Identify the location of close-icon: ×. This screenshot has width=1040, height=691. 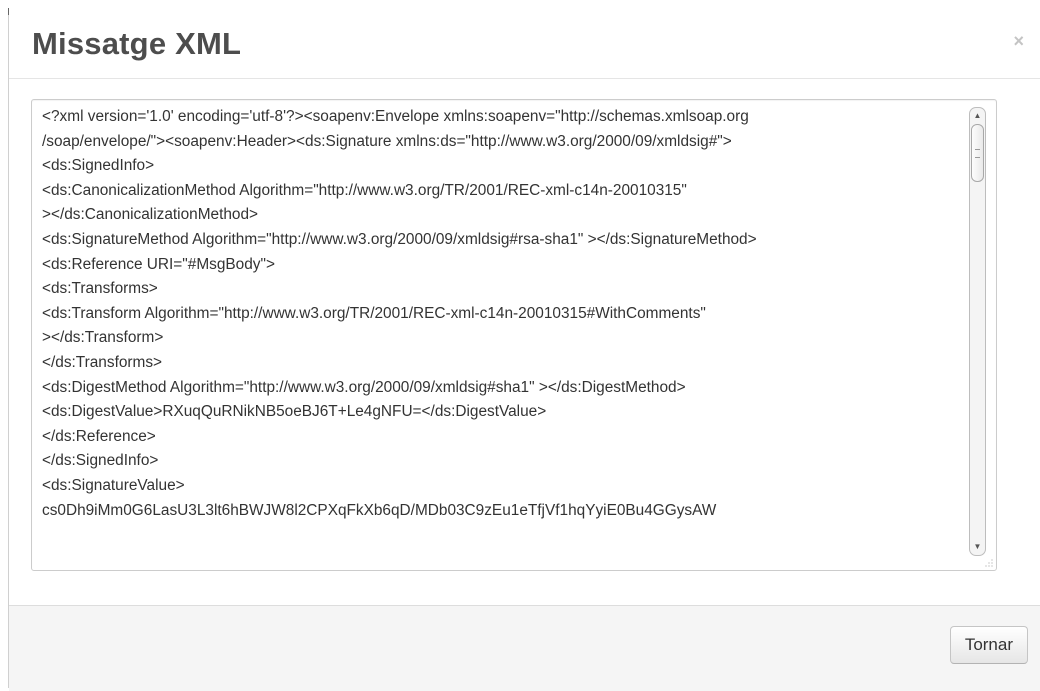
(1018, 41).